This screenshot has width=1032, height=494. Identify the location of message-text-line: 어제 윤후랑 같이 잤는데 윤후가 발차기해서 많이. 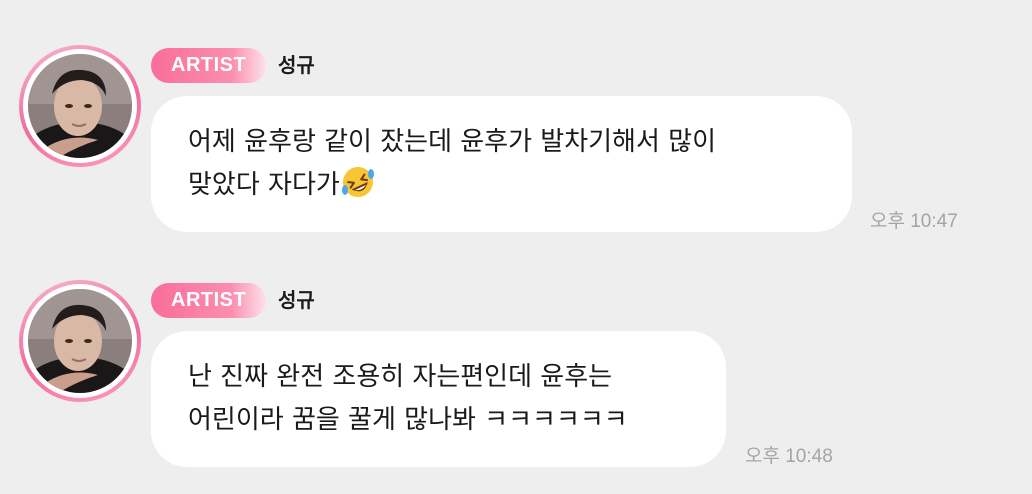
(452, 142).